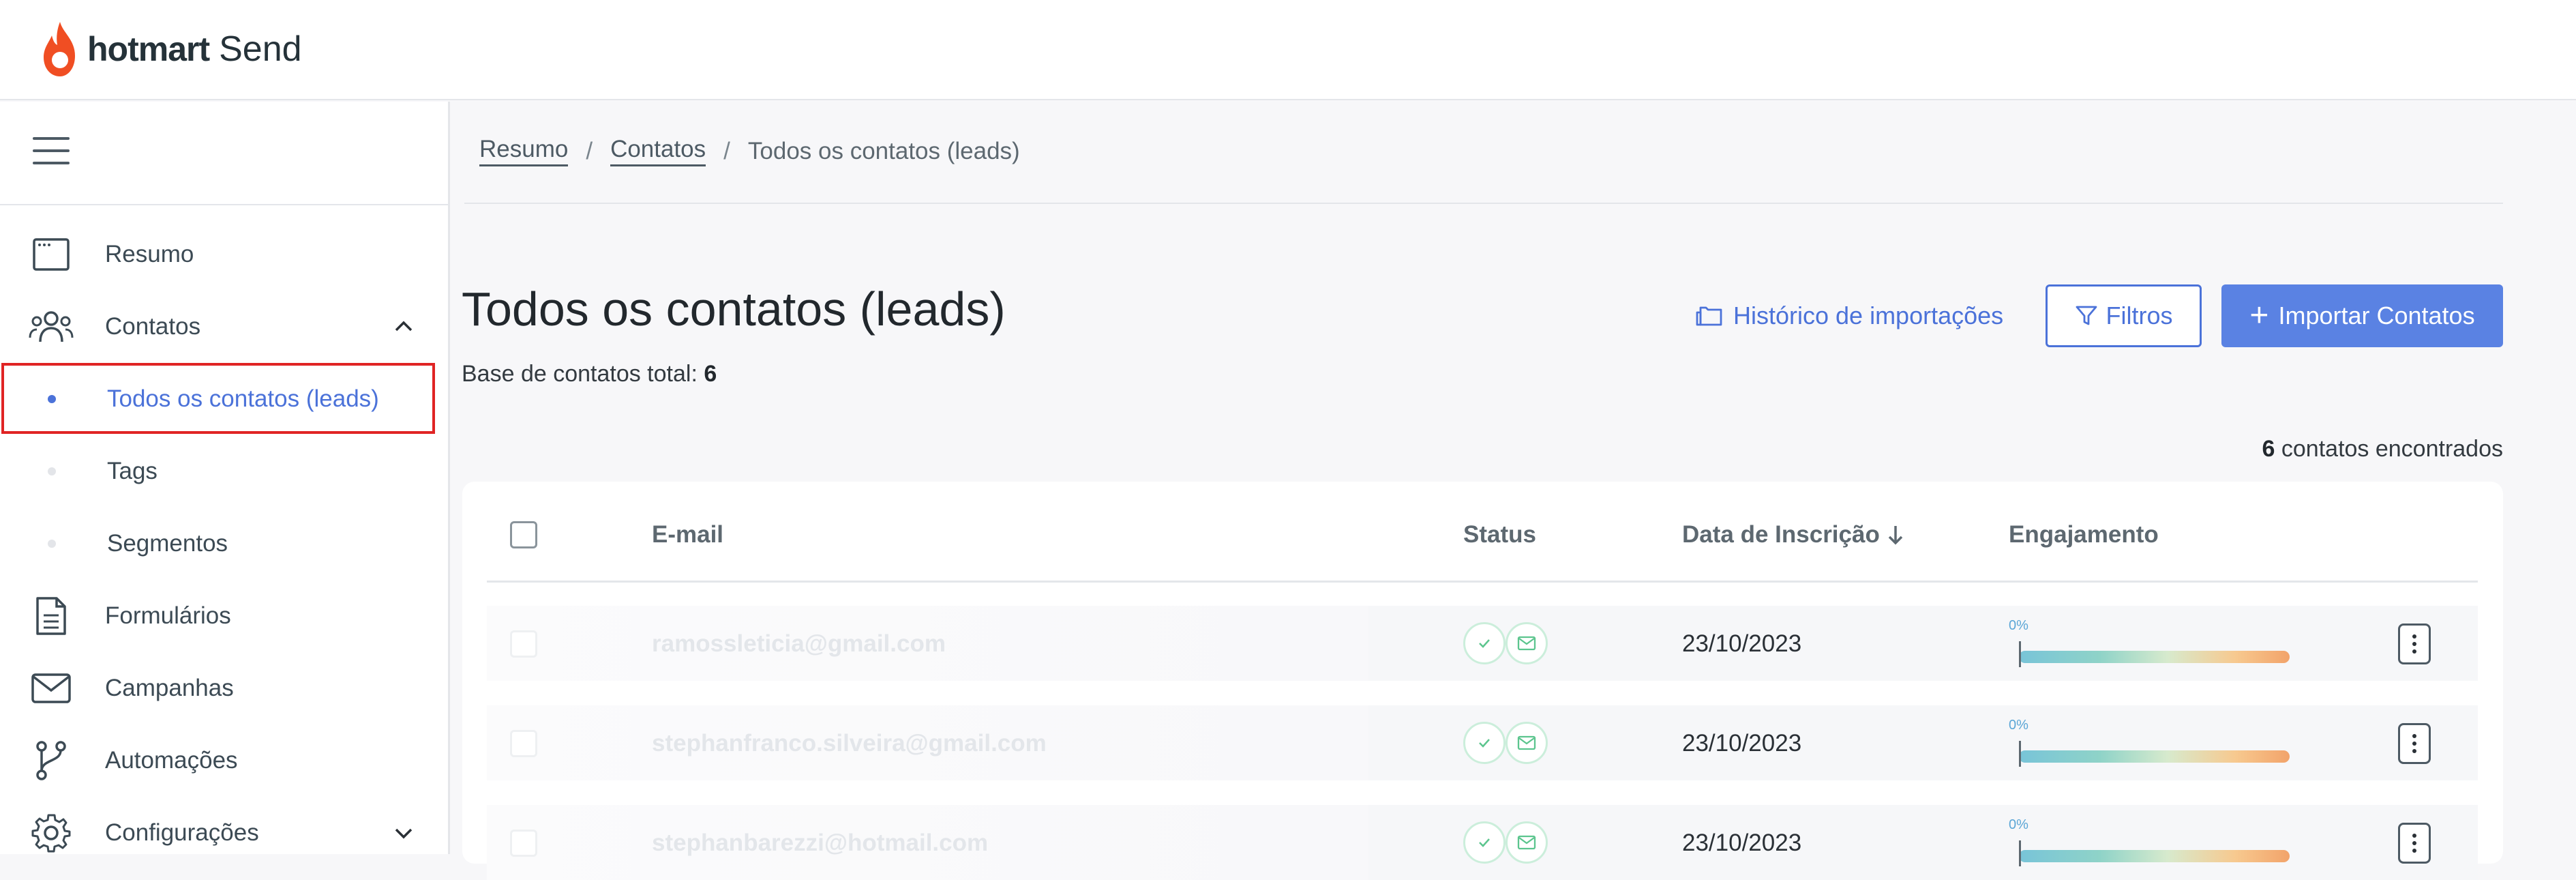 This screenshot has width=2576, height=880. What do you see at coordinates (658, 151) in the screenshot?
I see `breadcrumb-link-contatos: Contatos` at bounding box center [658, 151].